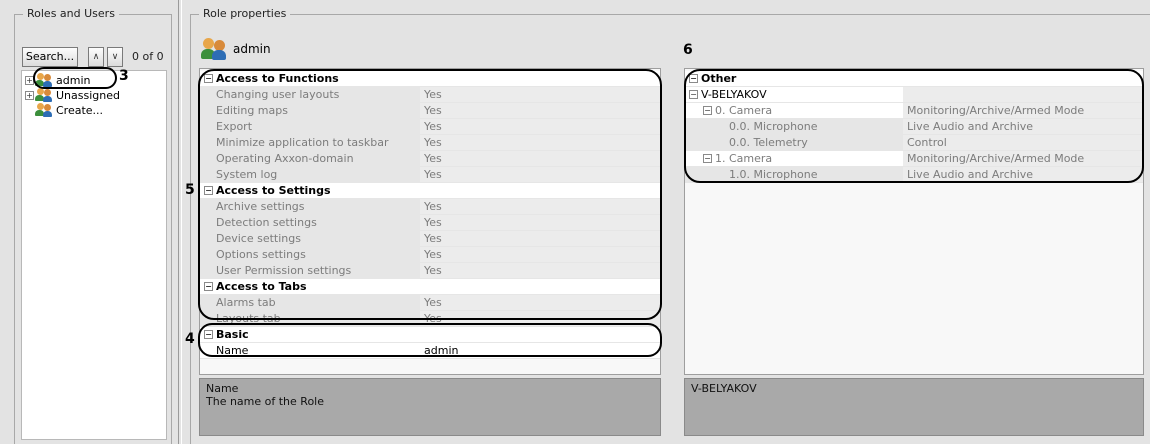 The width and height of the screenshot is (1150, 444). I want to click on callout-number-4: 4, so click(190, 339).